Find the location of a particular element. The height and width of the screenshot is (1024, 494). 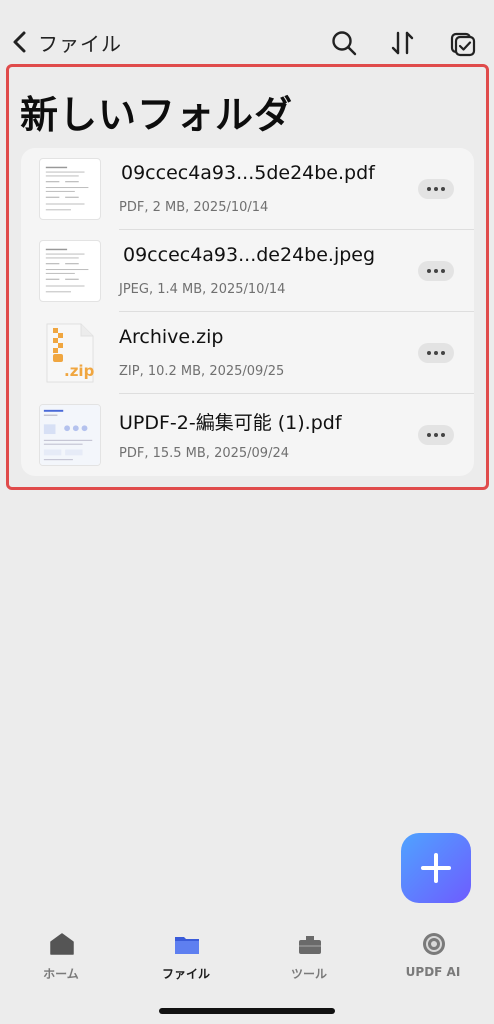

tab-files: ファイル is located at coordinates (186, 956).